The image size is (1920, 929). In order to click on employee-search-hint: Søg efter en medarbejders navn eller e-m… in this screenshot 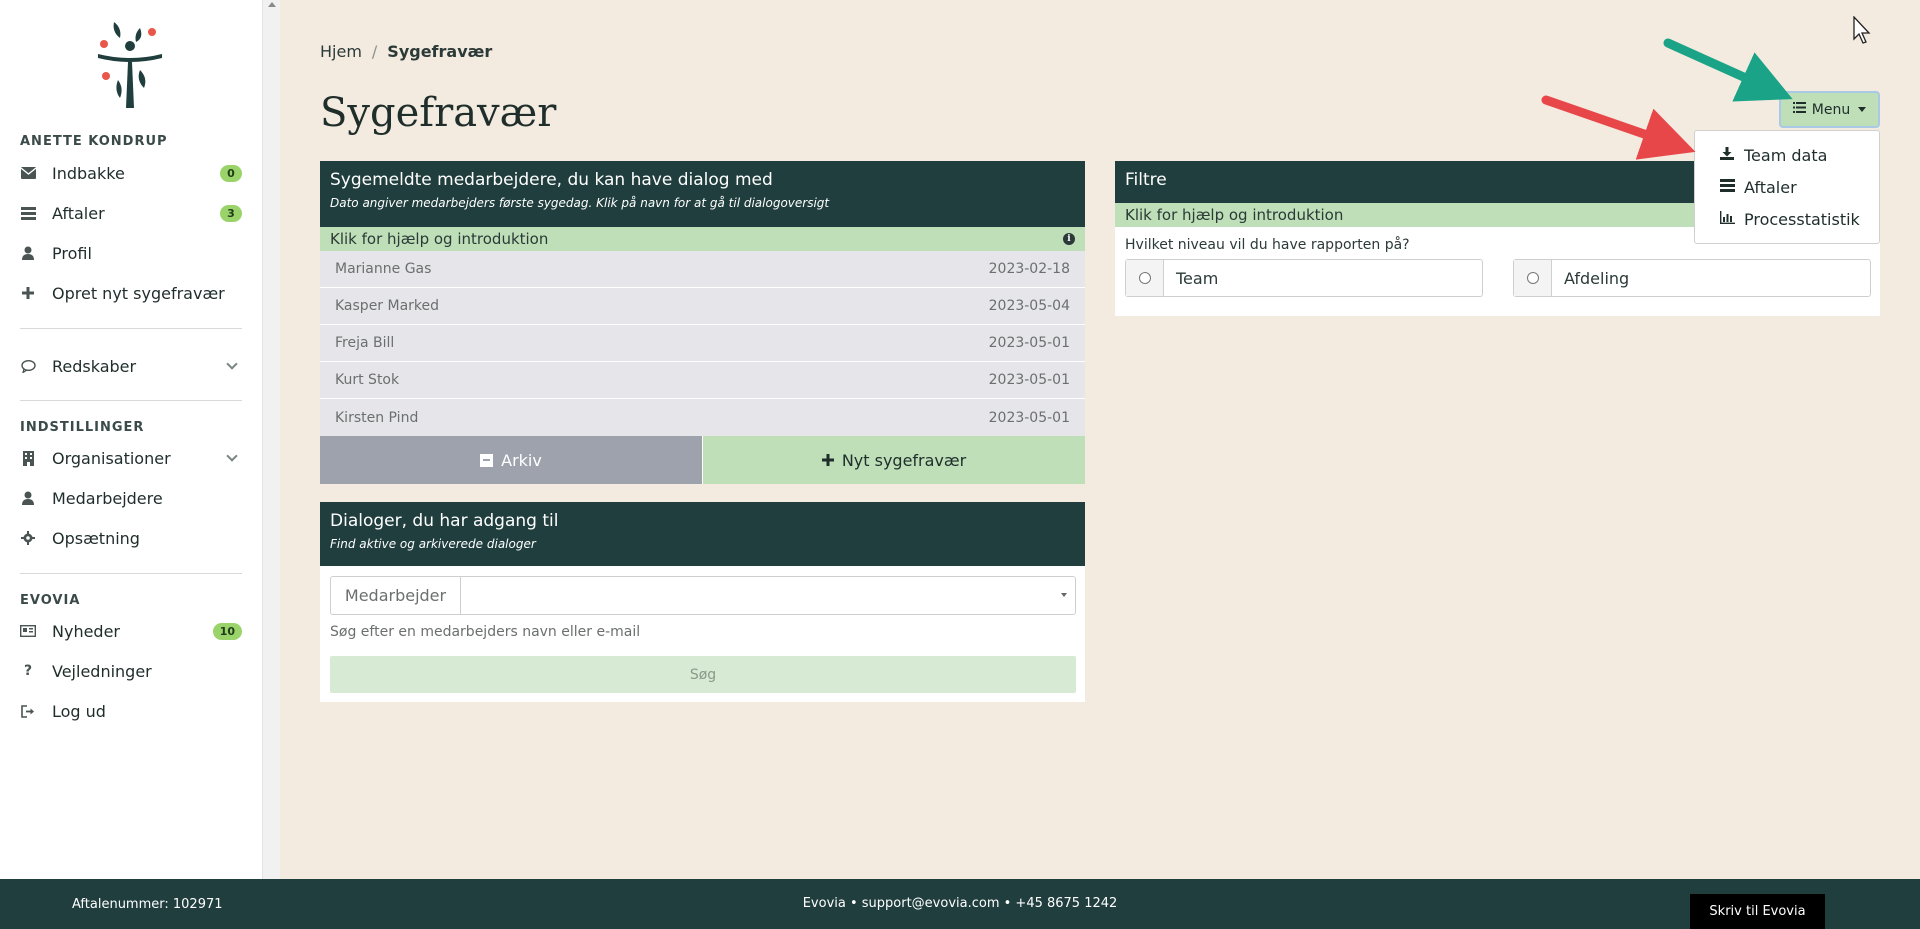, I will do `click(485, 632)`.